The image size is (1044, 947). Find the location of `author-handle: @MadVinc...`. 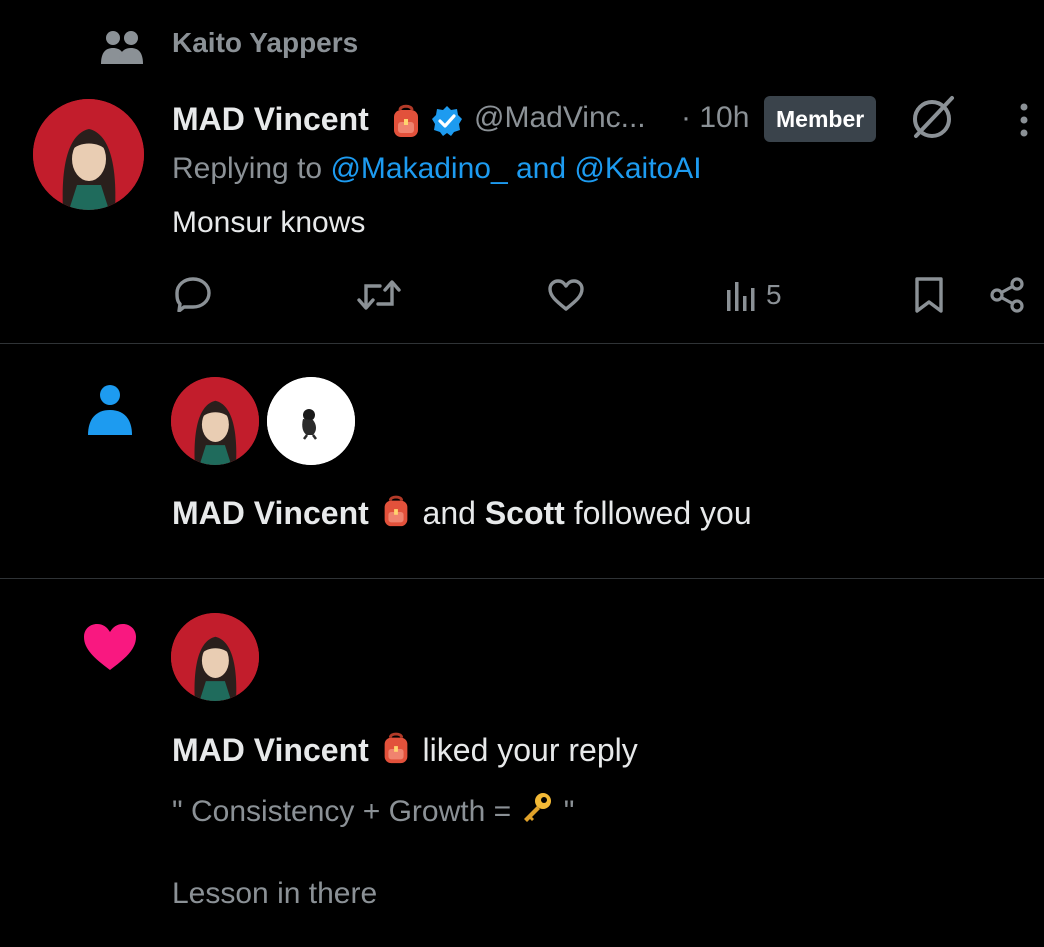

author-handle: @MadVinc... is located at coordinates (560, 118).